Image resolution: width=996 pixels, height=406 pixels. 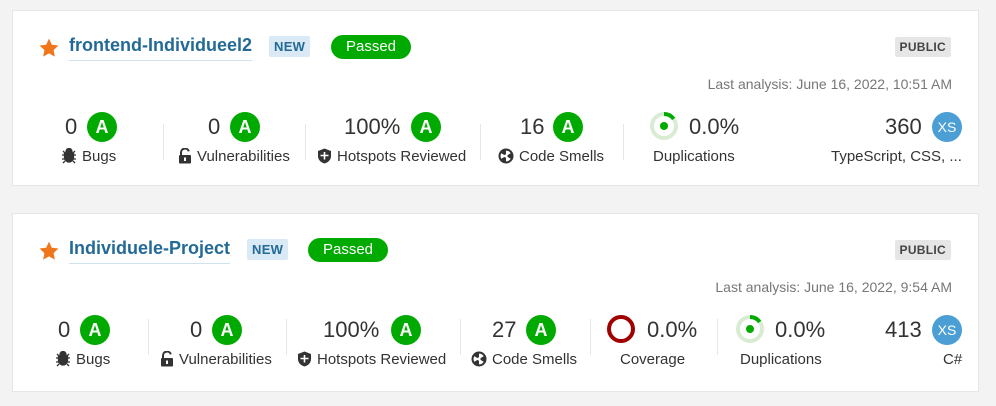 I want to click on lines-of-code-value: 360, so click(x=903, y=127).